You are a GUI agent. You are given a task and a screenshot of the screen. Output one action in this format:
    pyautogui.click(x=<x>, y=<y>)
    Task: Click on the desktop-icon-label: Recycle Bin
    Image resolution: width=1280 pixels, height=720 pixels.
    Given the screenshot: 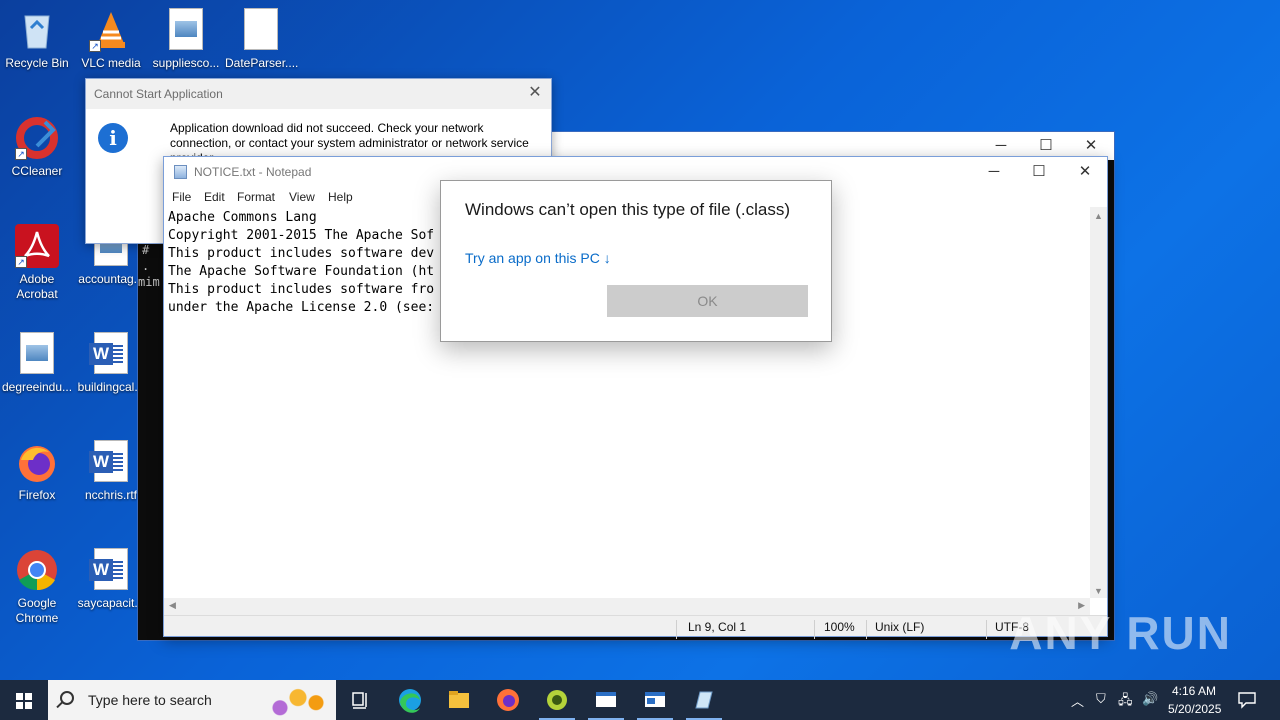 What is the action you would take?
    pyautogui.click(x=37, y=63)
    